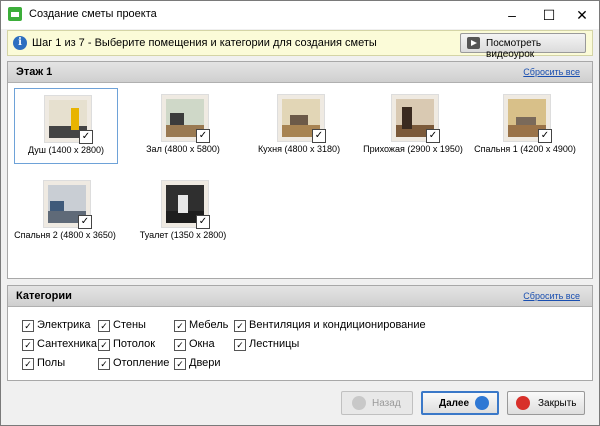 This screenshot has height=426, width=600. I want to click on room-label: Зал (4800 x 5800), so click(183, 149).